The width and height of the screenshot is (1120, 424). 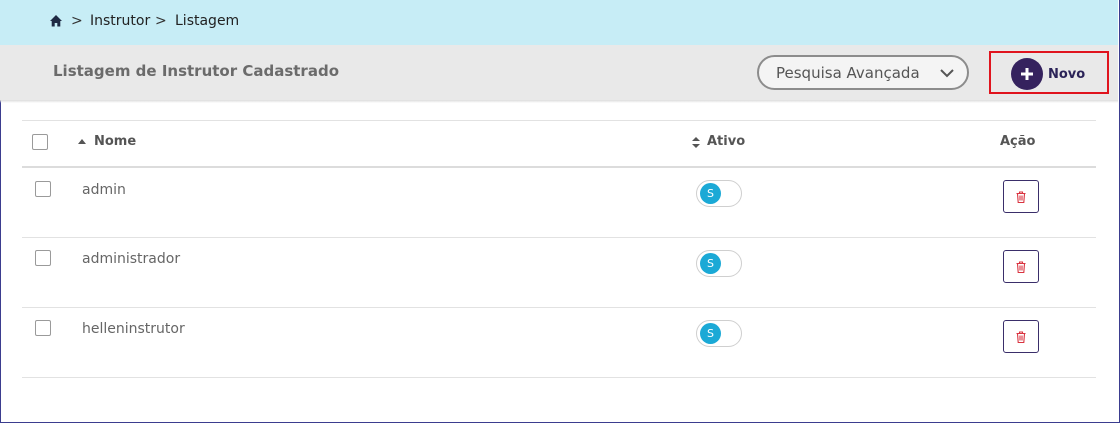 What do you see at coordinates (133, 329) in the screenshot?
I see `instructor-name: helleninstrutor` at bounding box center [133, 329].